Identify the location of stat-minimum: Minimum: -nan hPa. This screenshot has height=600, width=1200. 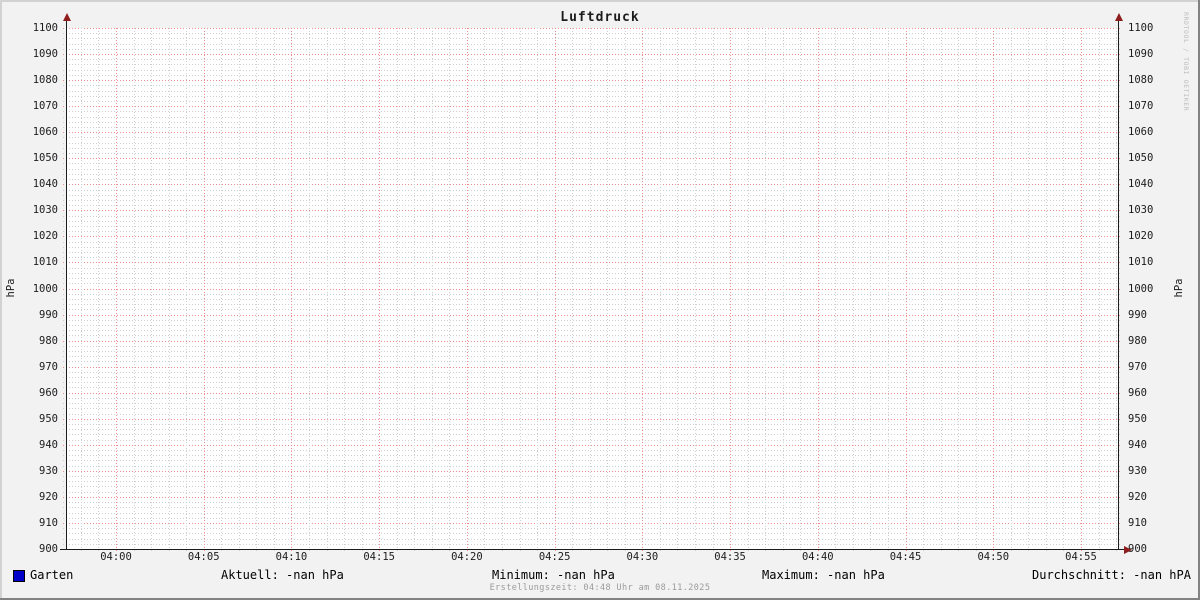
(553, 575).